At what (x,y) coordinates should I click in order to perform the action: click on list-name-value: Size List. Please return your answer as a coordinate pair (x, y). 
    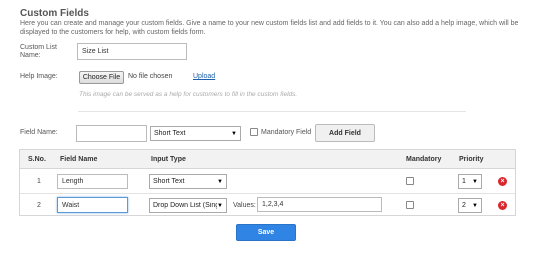
    Looking at the image, I should click on (95, 51).